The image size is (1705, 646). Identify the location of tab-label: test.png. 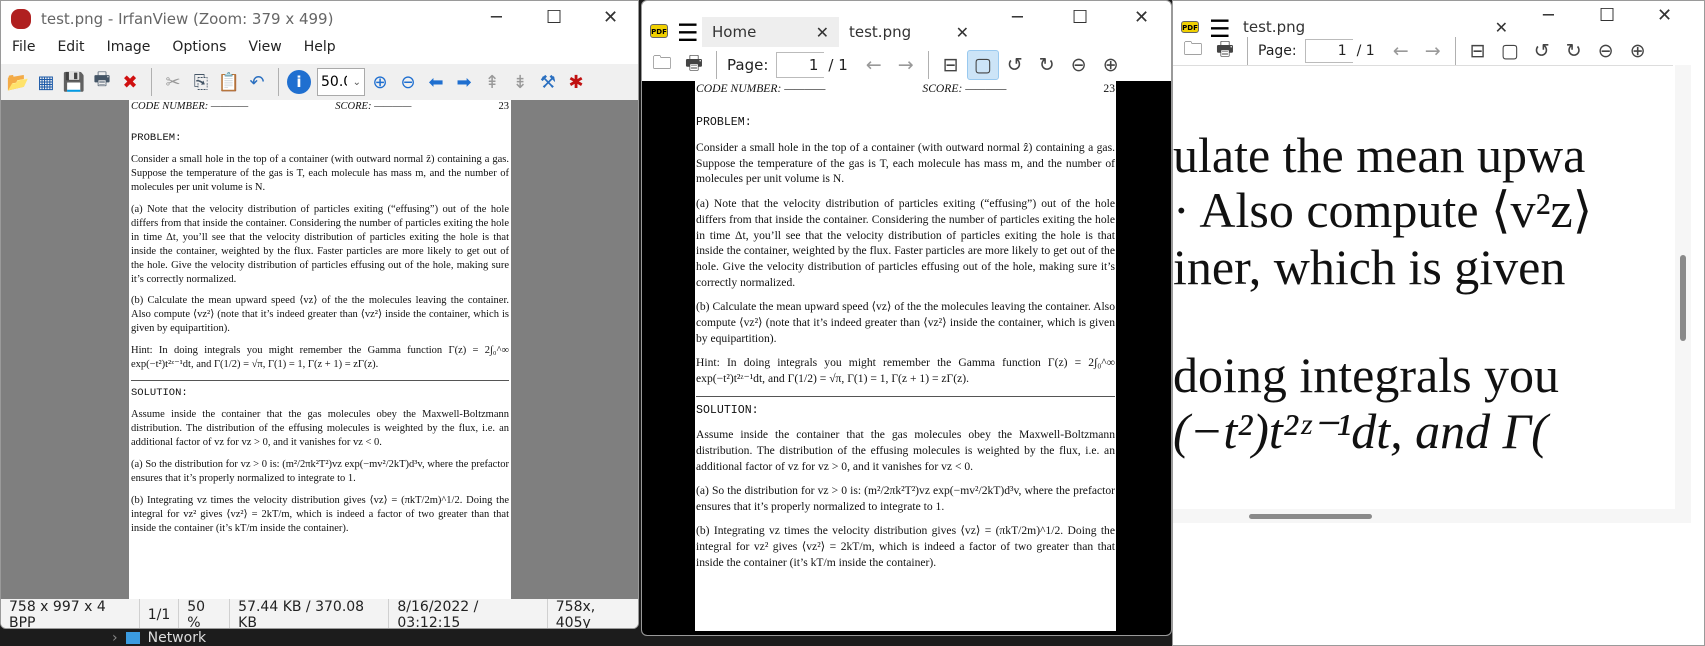
(1274, 27).